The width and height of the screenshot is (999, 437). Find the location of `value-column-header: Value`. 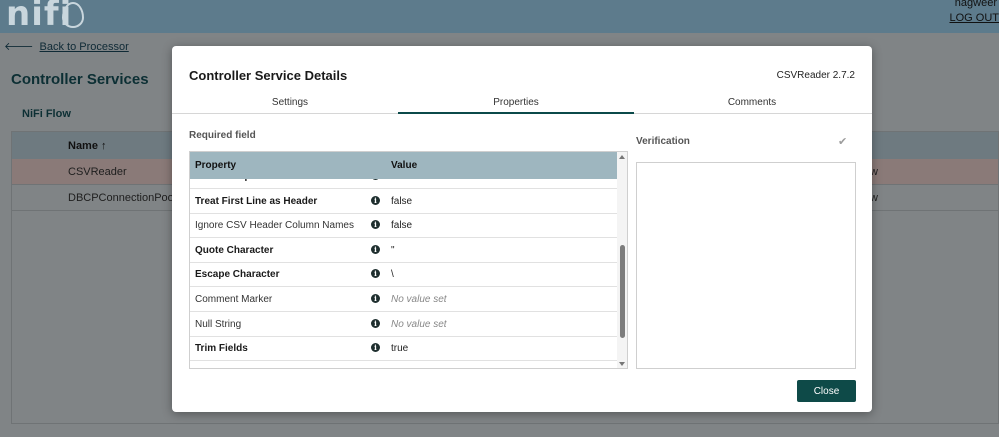

value-column-header: Value is located at coordinates (404, 165).